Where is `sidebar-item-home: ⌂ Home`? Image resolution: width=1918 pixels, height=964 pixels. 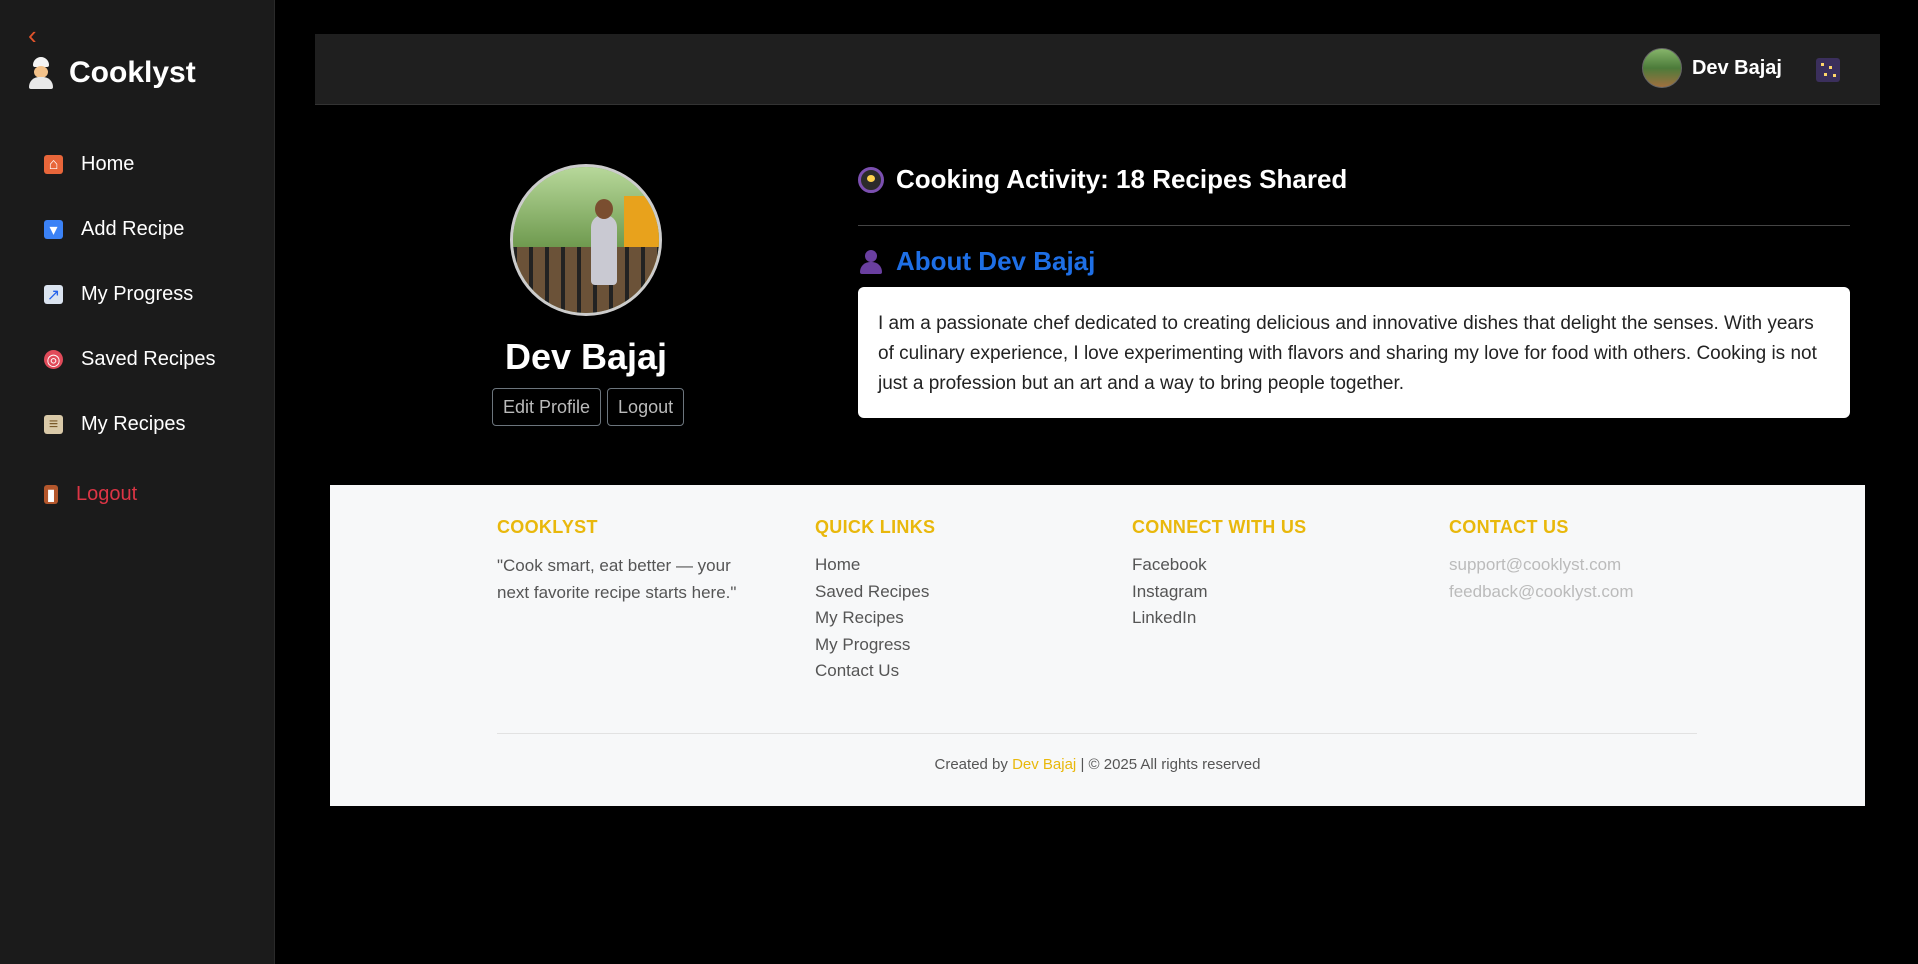 sidebar-item-home: ⌂ Home is located at coordinates (137, 164).